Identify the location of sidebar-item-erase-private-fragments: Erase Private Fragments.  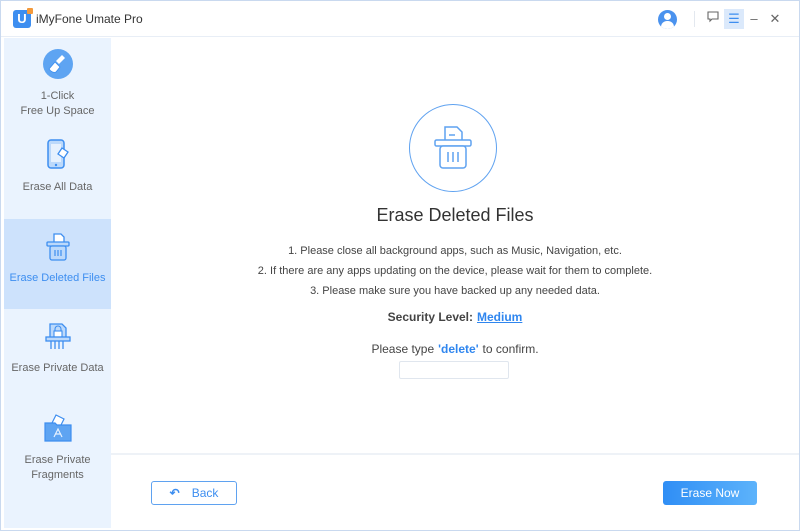
(57, 453).